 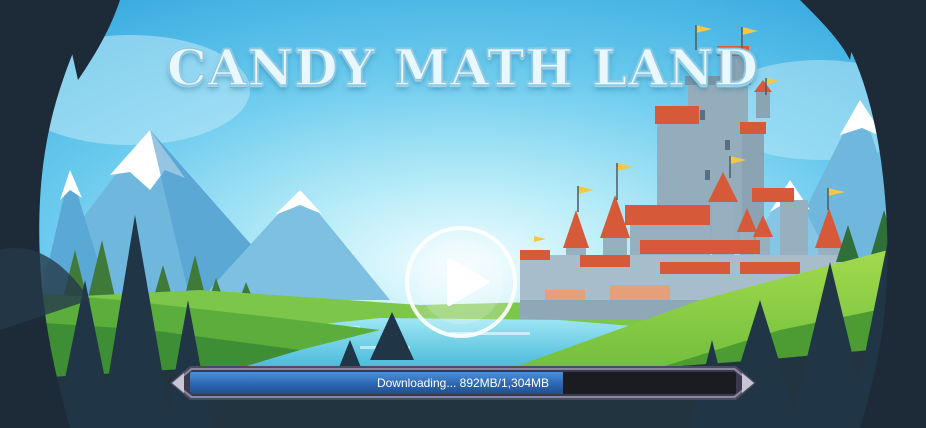 I want to click on play-button, so click(x=461, y=282).